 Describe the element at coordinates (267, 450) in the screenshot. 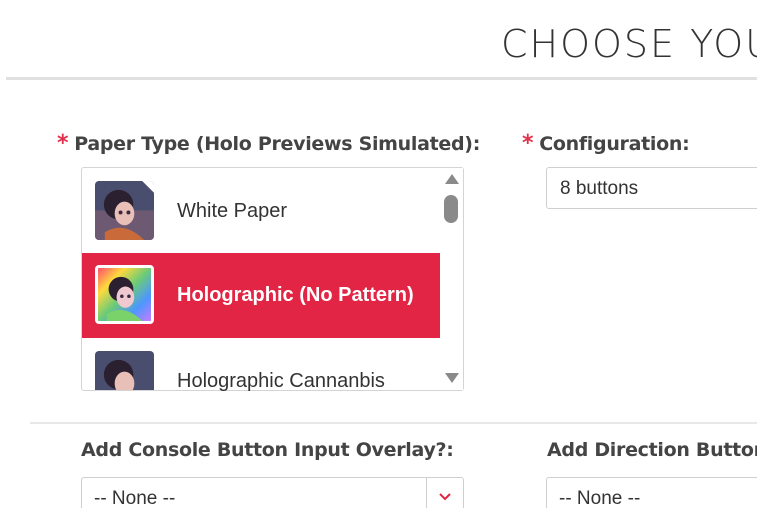

I see `console-overlay-label: Add Console Button Input Overlay?:` at that location.